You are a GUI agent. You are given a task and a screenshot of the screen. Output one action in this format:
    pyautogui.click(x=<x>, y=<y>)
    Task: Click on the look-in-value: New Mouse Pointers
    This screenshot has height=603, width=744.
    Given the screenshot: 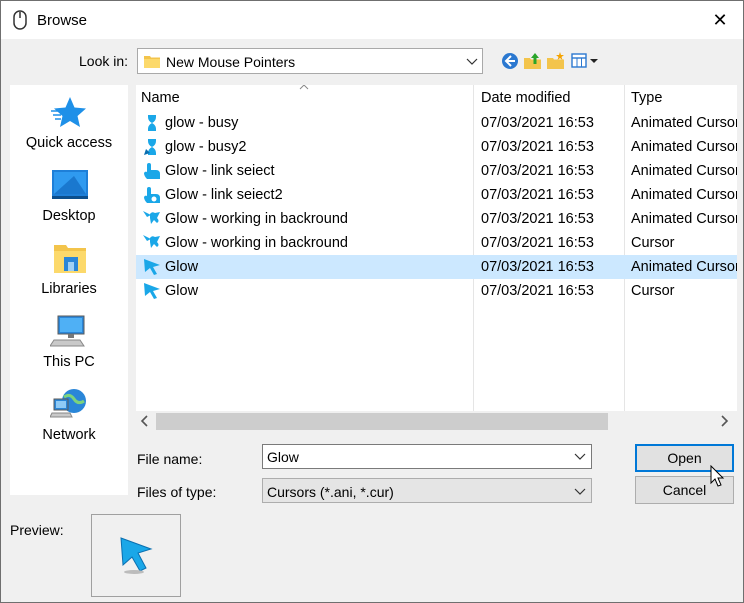 What is the action you would take?
    pyautogui.click(x=231, y=62)
    